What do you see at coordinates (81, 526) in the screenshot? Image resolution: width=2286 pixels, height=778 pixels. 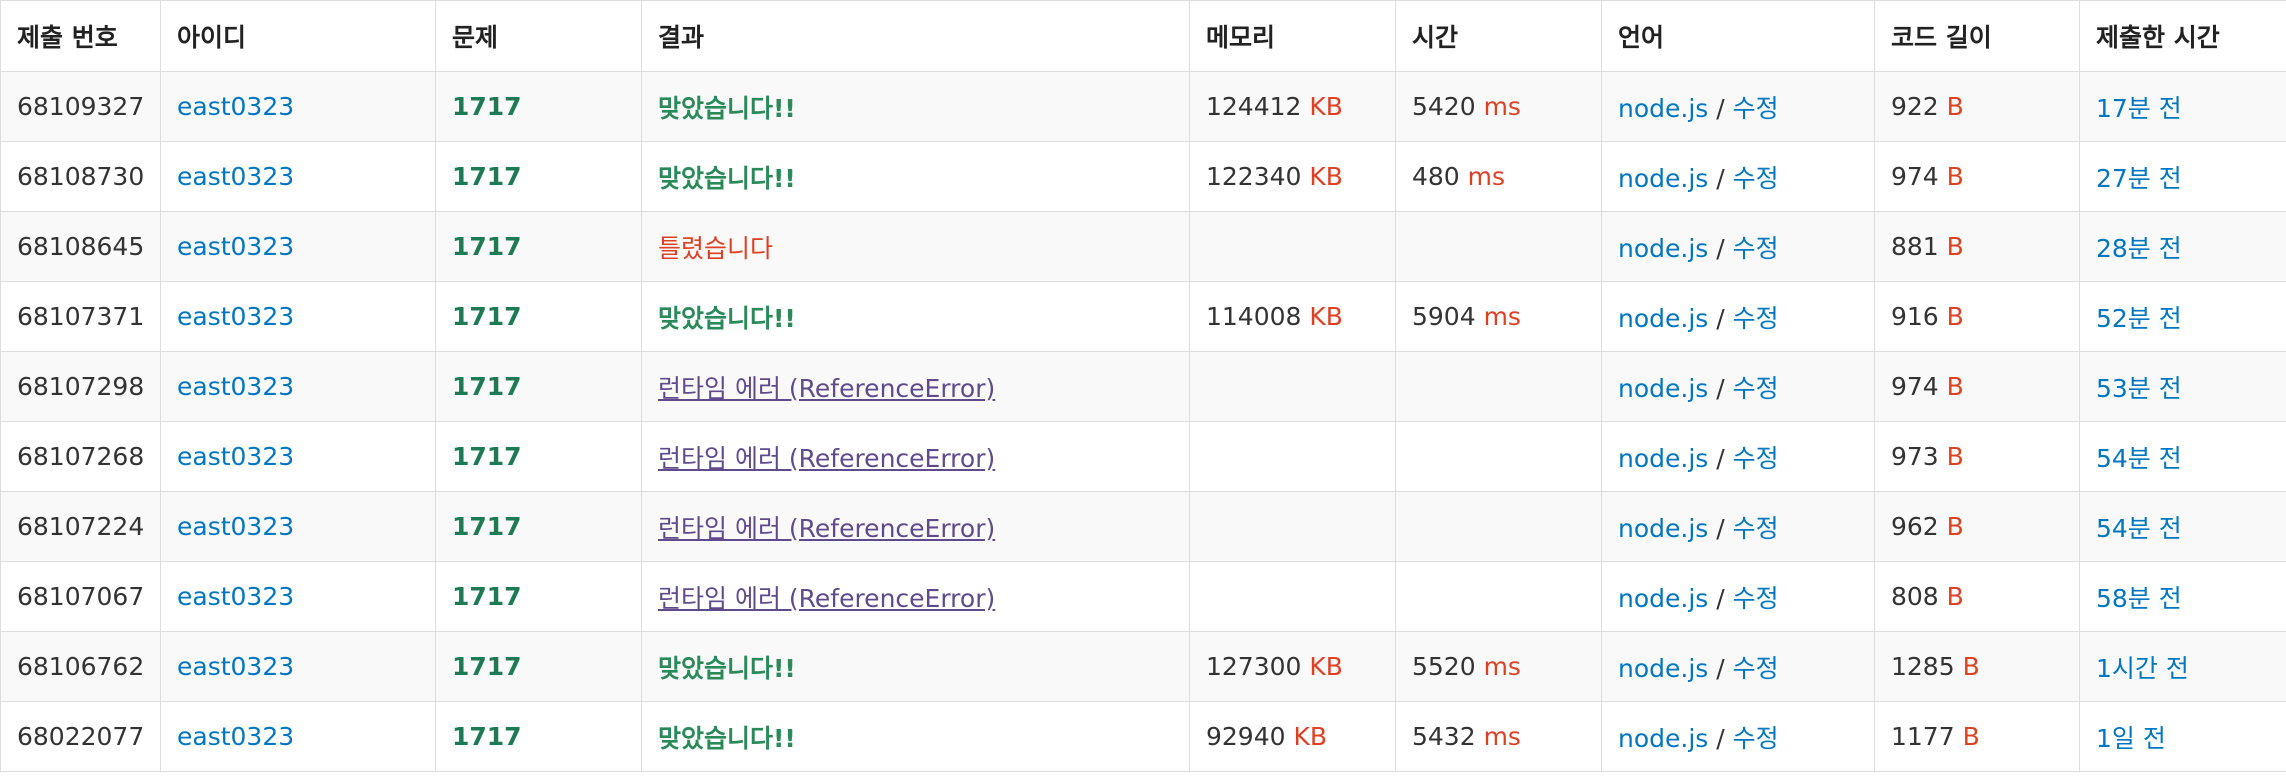 I see `submission-id: 68107224` at bounding box center [81, 526].